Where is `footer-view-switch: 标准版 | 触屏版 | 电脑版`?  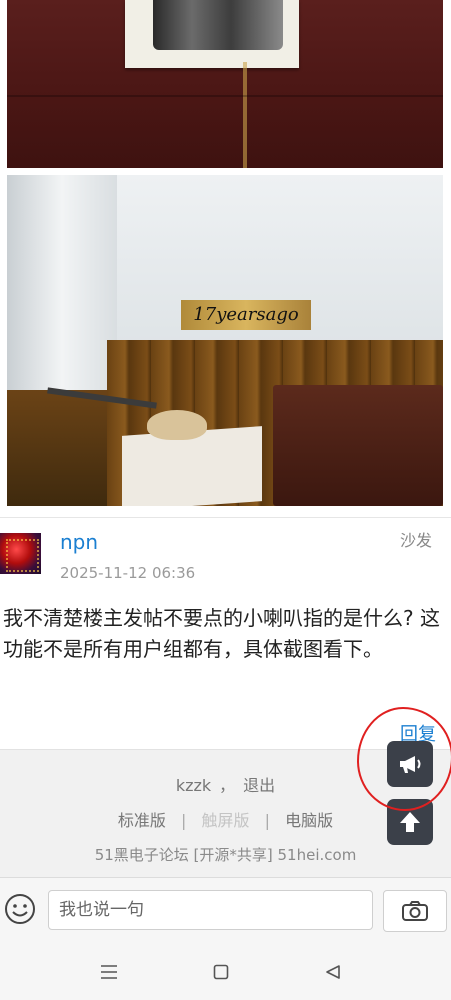
footer-view-switch: 标准版 | 触屏版 | 电脑版 is located at coordinates (225, 819).